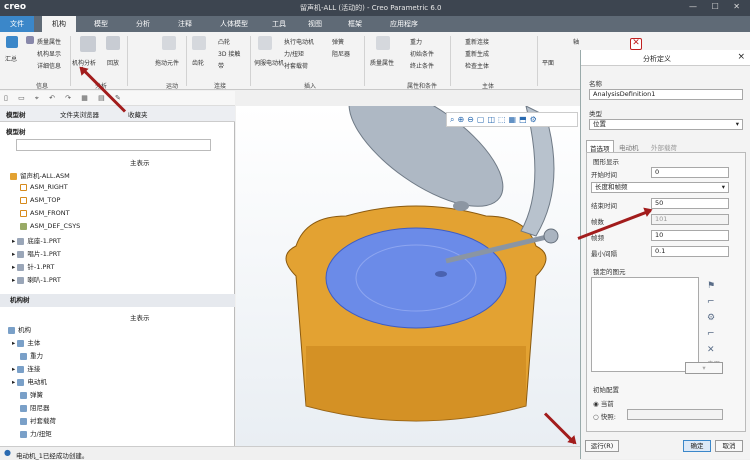 Image resolution: width=750 pixels, height=460 pixels. I want to click on tree-item-asm-top: ASM_TOP, so click(40, 200).